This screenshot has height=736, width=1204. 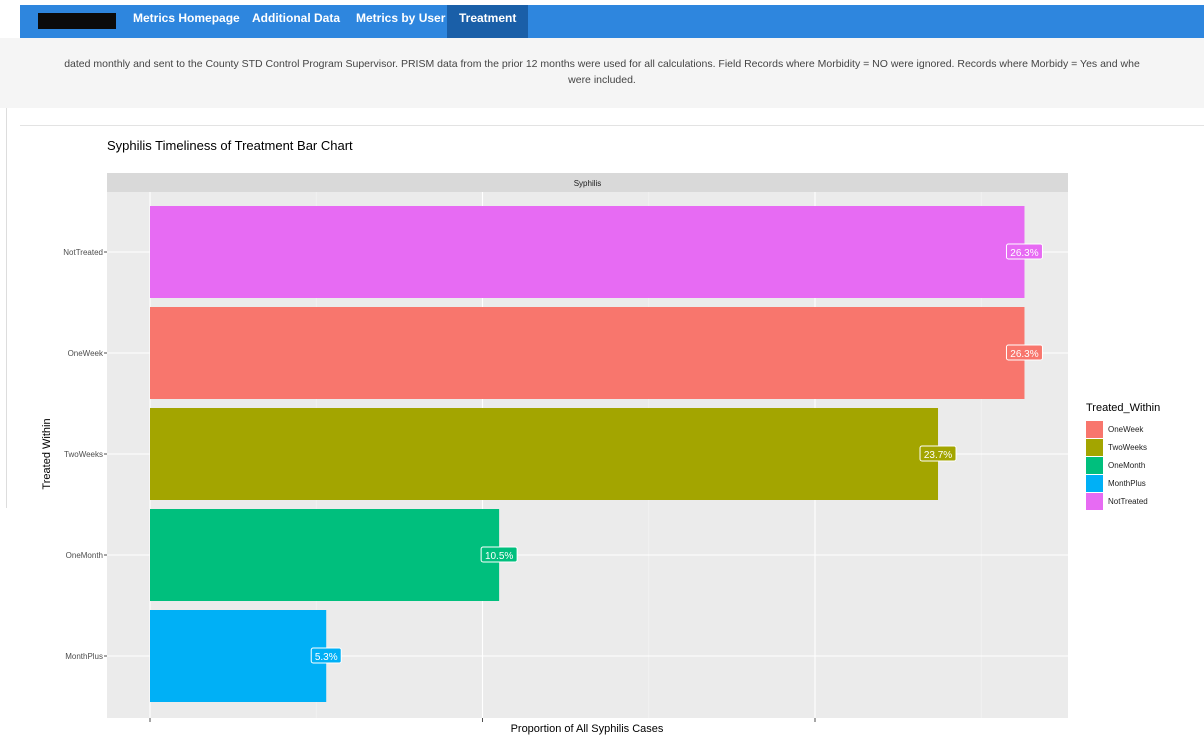 I want to click on legend-title: Treated_Within, so click(x=1123, y=408).